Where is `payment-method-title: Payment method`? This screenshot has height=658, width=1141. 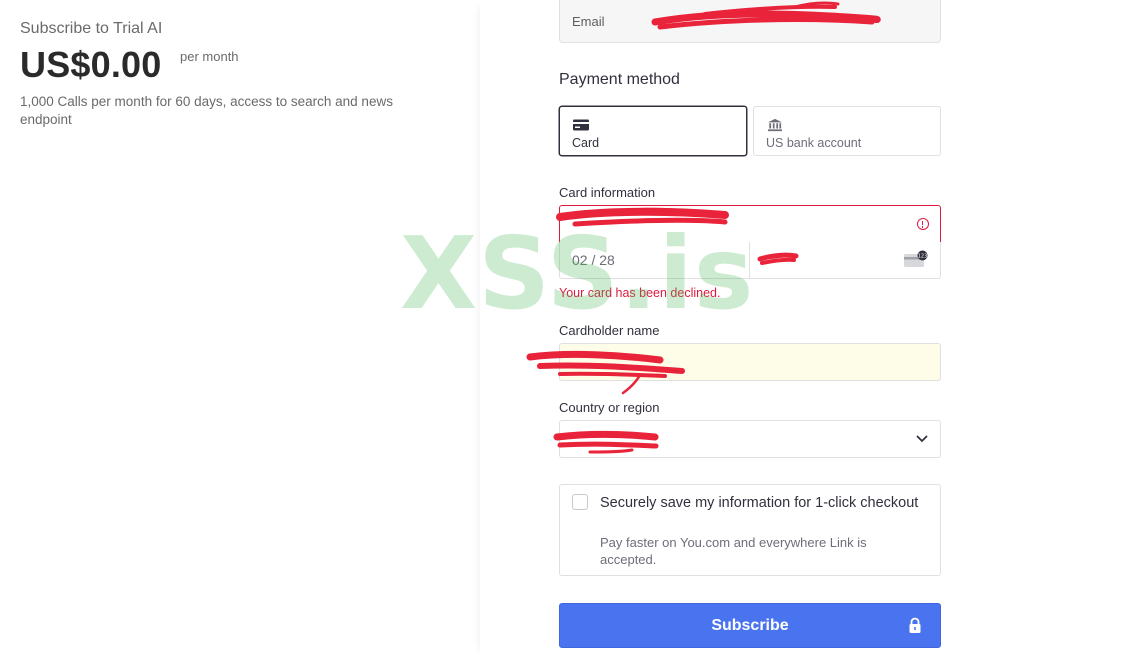
payment-method-title: Payment method is located at coordinates (619, 79).